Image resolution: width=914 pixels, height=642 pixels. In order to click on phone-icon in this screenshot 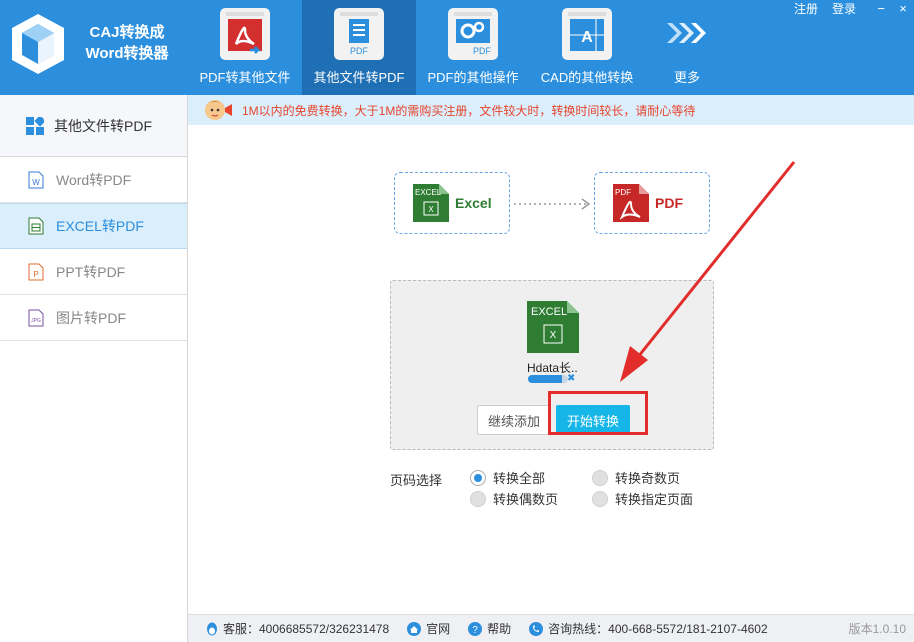, I will do `click(536, 629)`.